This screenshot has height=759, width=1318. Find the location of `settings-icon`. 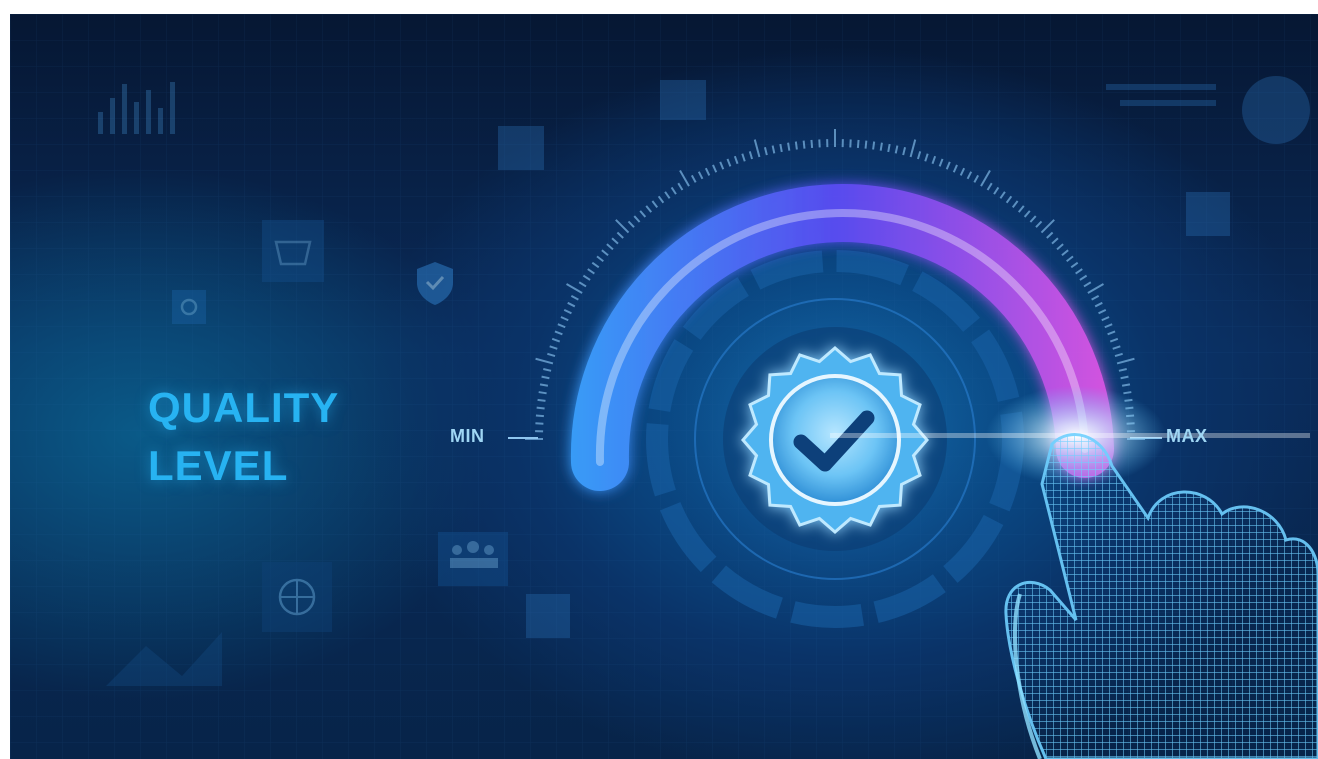

settings-icon is located at coordinates (189, 307).